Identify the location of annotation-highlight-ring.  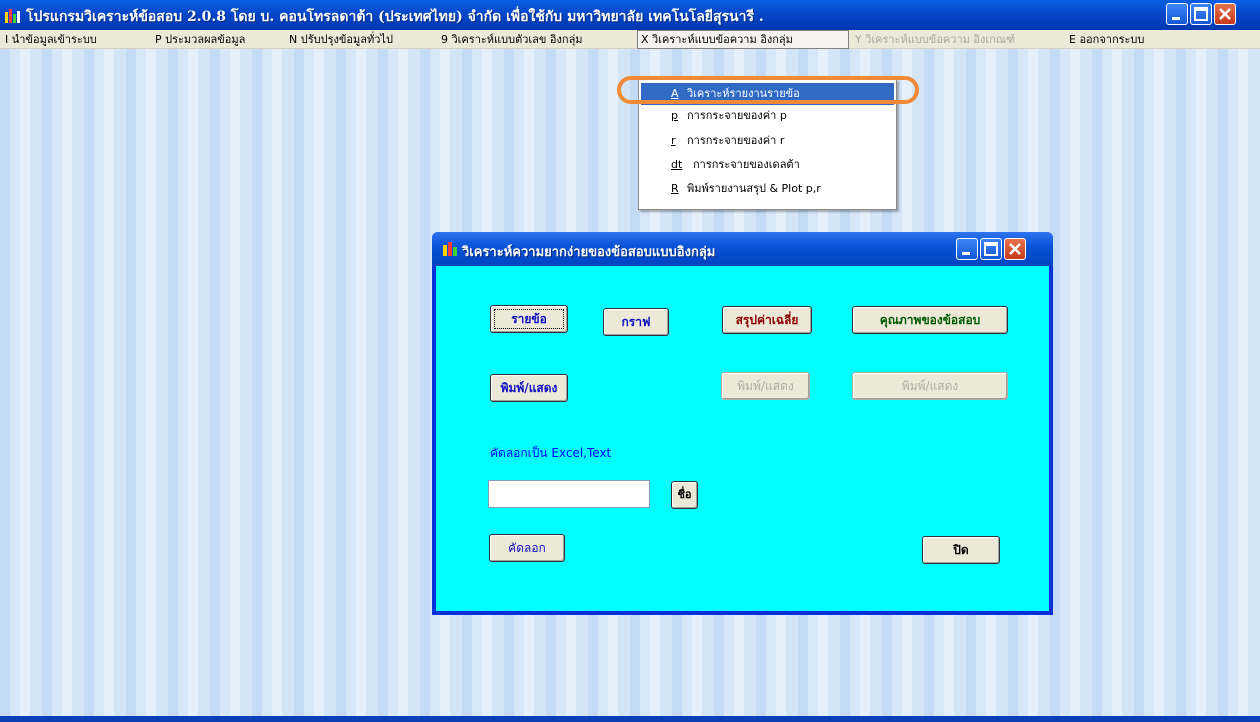
(768, 90).